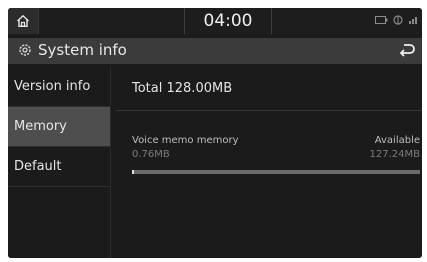 The width and height of the screenshot is (427, 262). What do you see at coordinates (276, 172) in the screenshot?
I see `memory-usage-bar` at bounding box center [276, 172].